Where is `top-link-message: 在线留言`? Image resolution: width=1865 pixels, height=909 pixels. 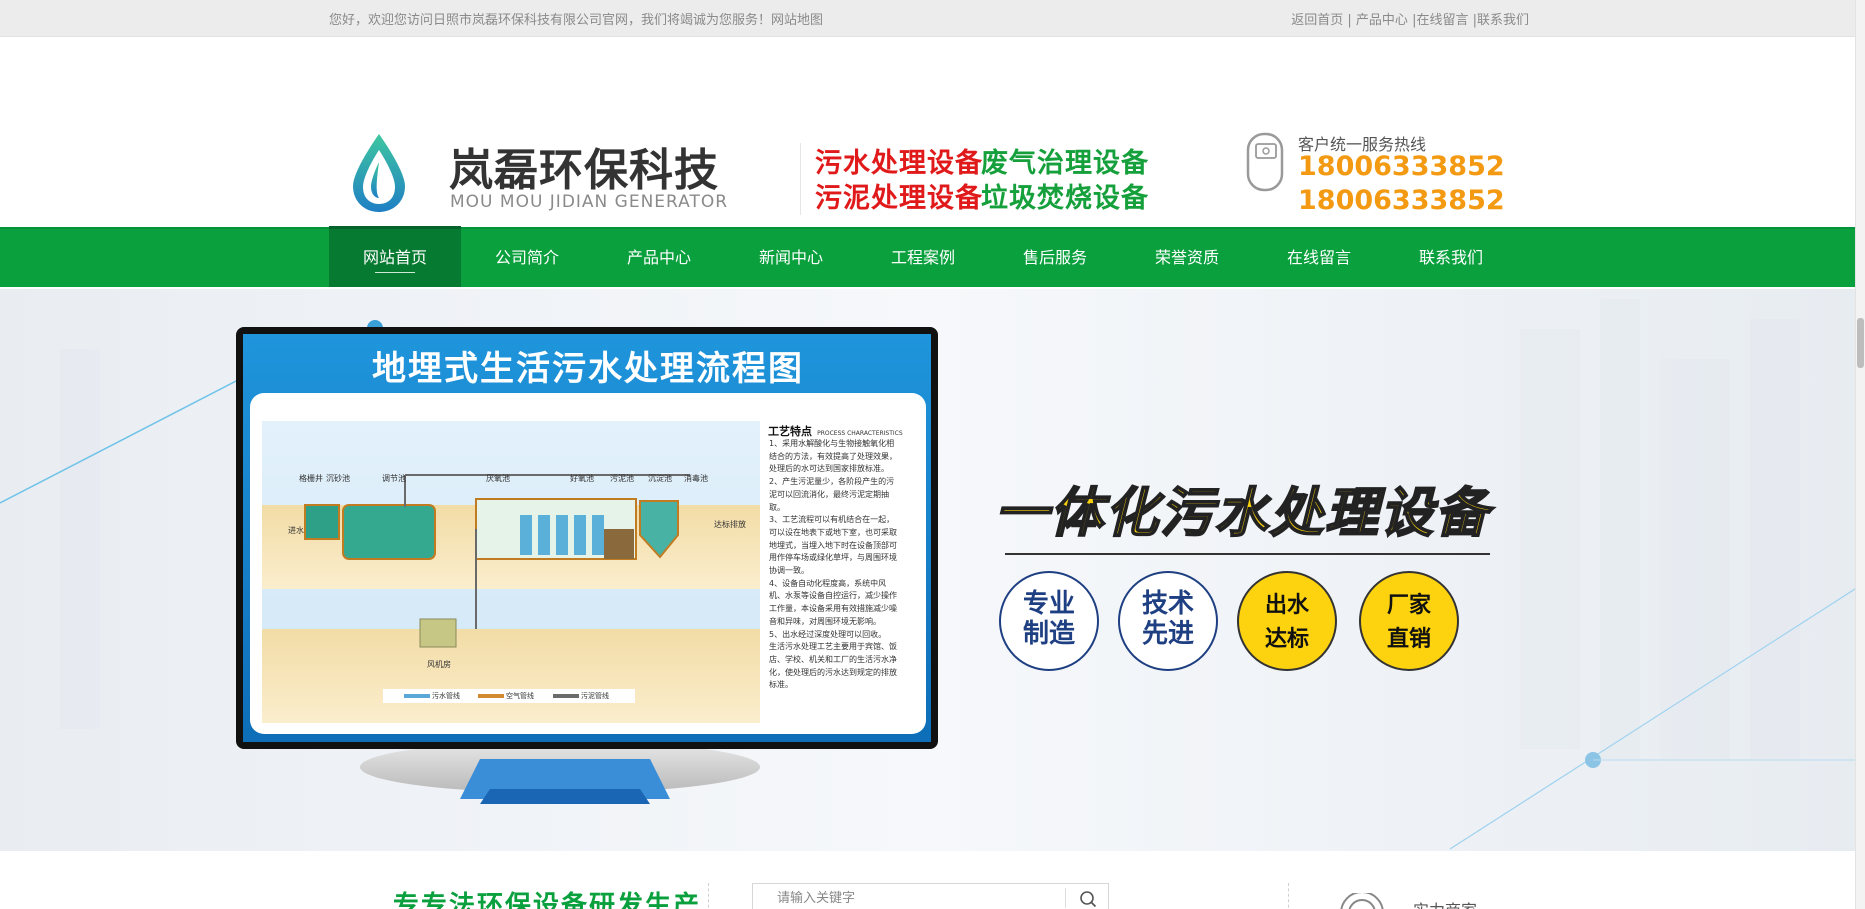 top-link-message: 在线留言 is located at coordinates (1442, 20).